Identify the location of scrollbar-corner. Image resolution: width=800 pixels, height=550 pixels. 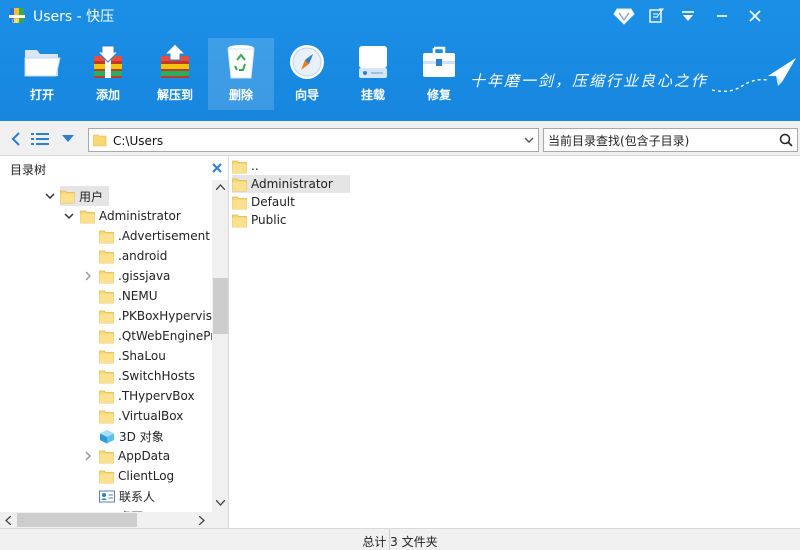
(220, 520).